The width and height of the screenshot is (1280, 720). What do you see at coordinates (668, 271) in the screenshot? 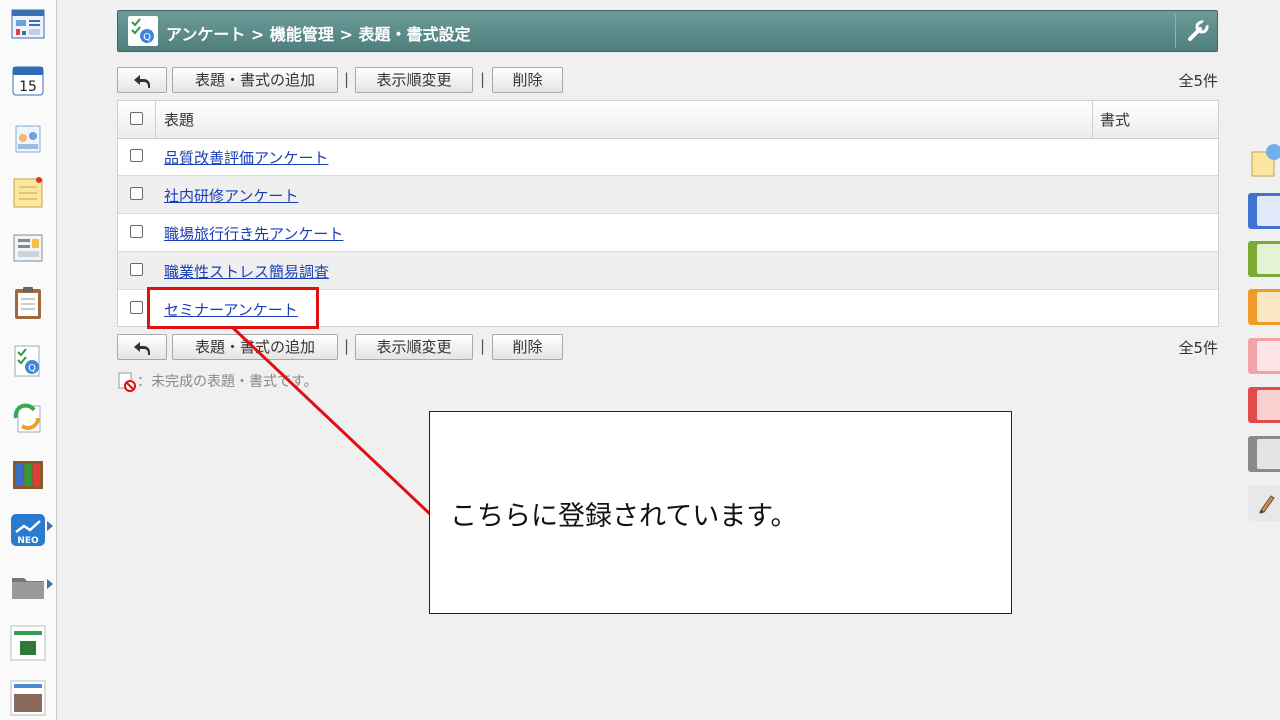
I see `table-row: 職業性ストレス簡易調査` at bounding box center [668, 271].